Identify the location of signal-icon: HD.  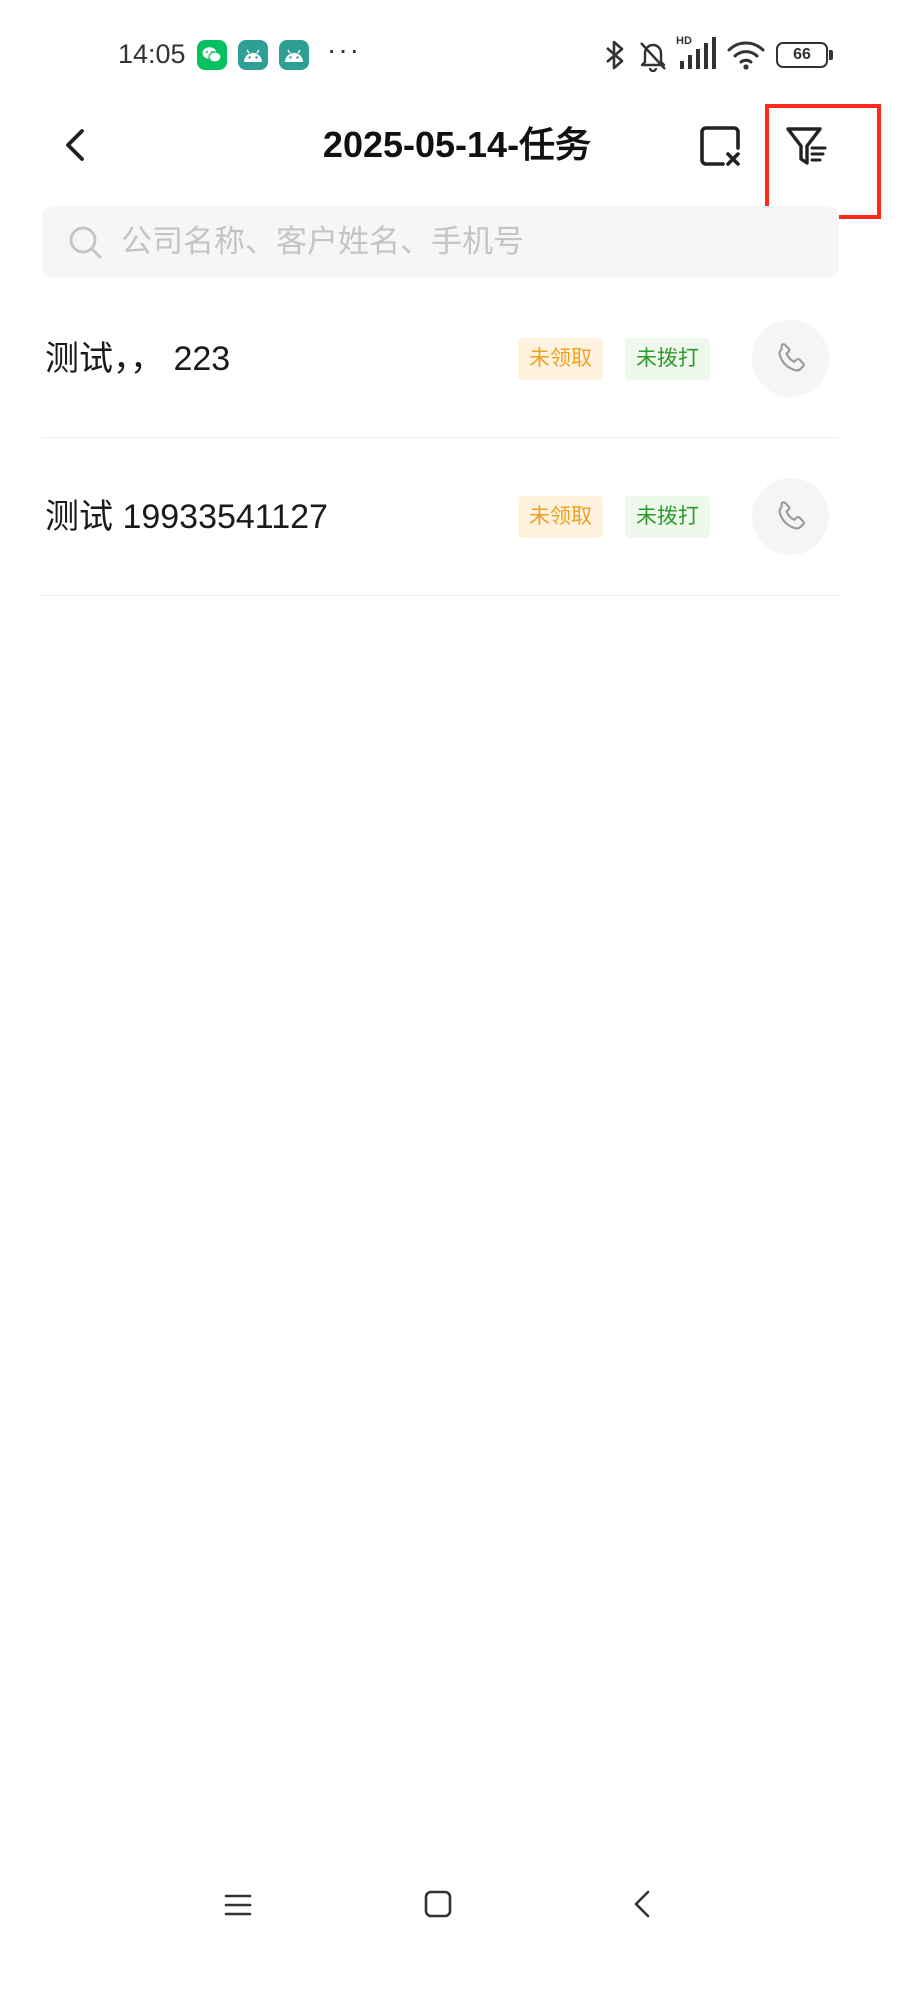
(698, 54).